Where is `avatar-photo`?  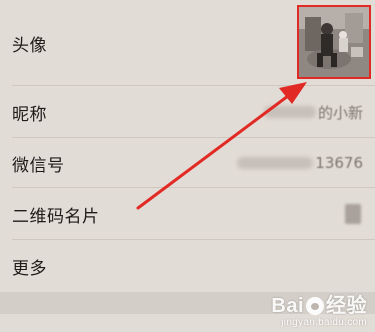
avatar-photo is located at coordinates (334, 42).